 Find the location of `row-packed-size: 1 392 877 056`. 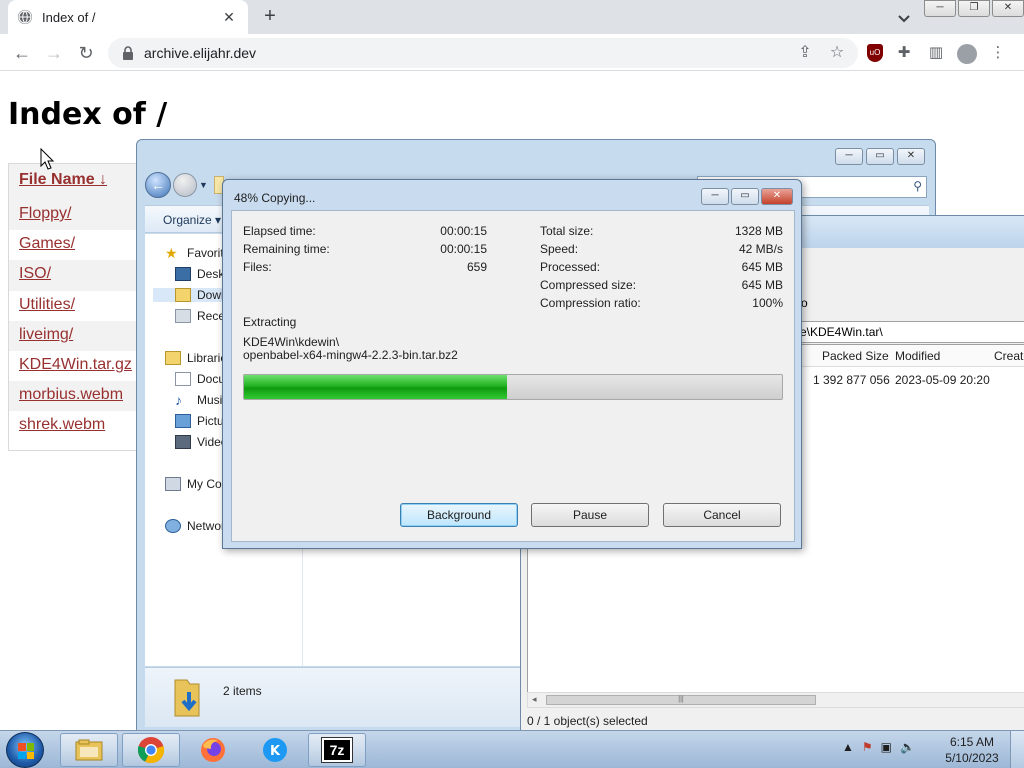

row-packed-size: 1 392 877 056 is located at coordinates (851, 380).